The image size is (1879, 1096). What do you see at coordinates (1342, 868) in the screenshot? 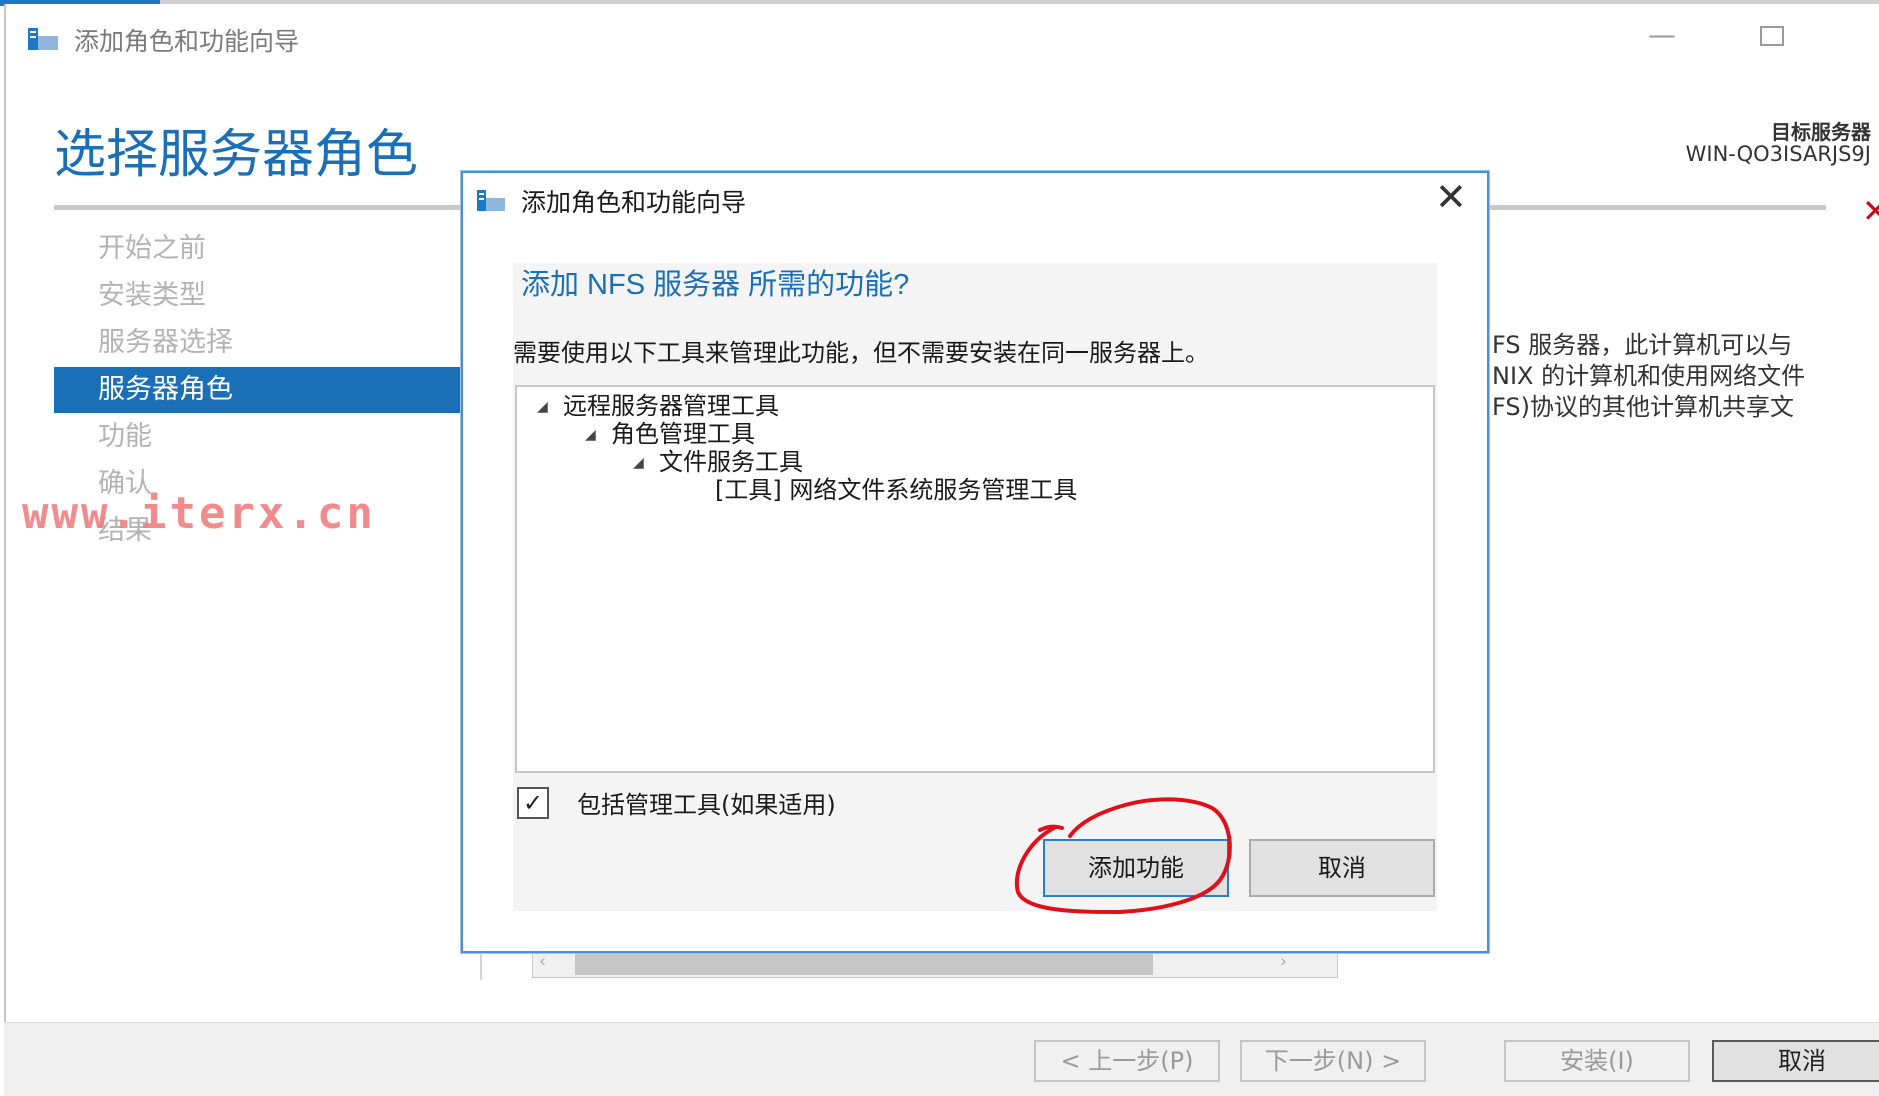
I see `dialog-cancel-button: 取消` at bounding box center [1342, 868].